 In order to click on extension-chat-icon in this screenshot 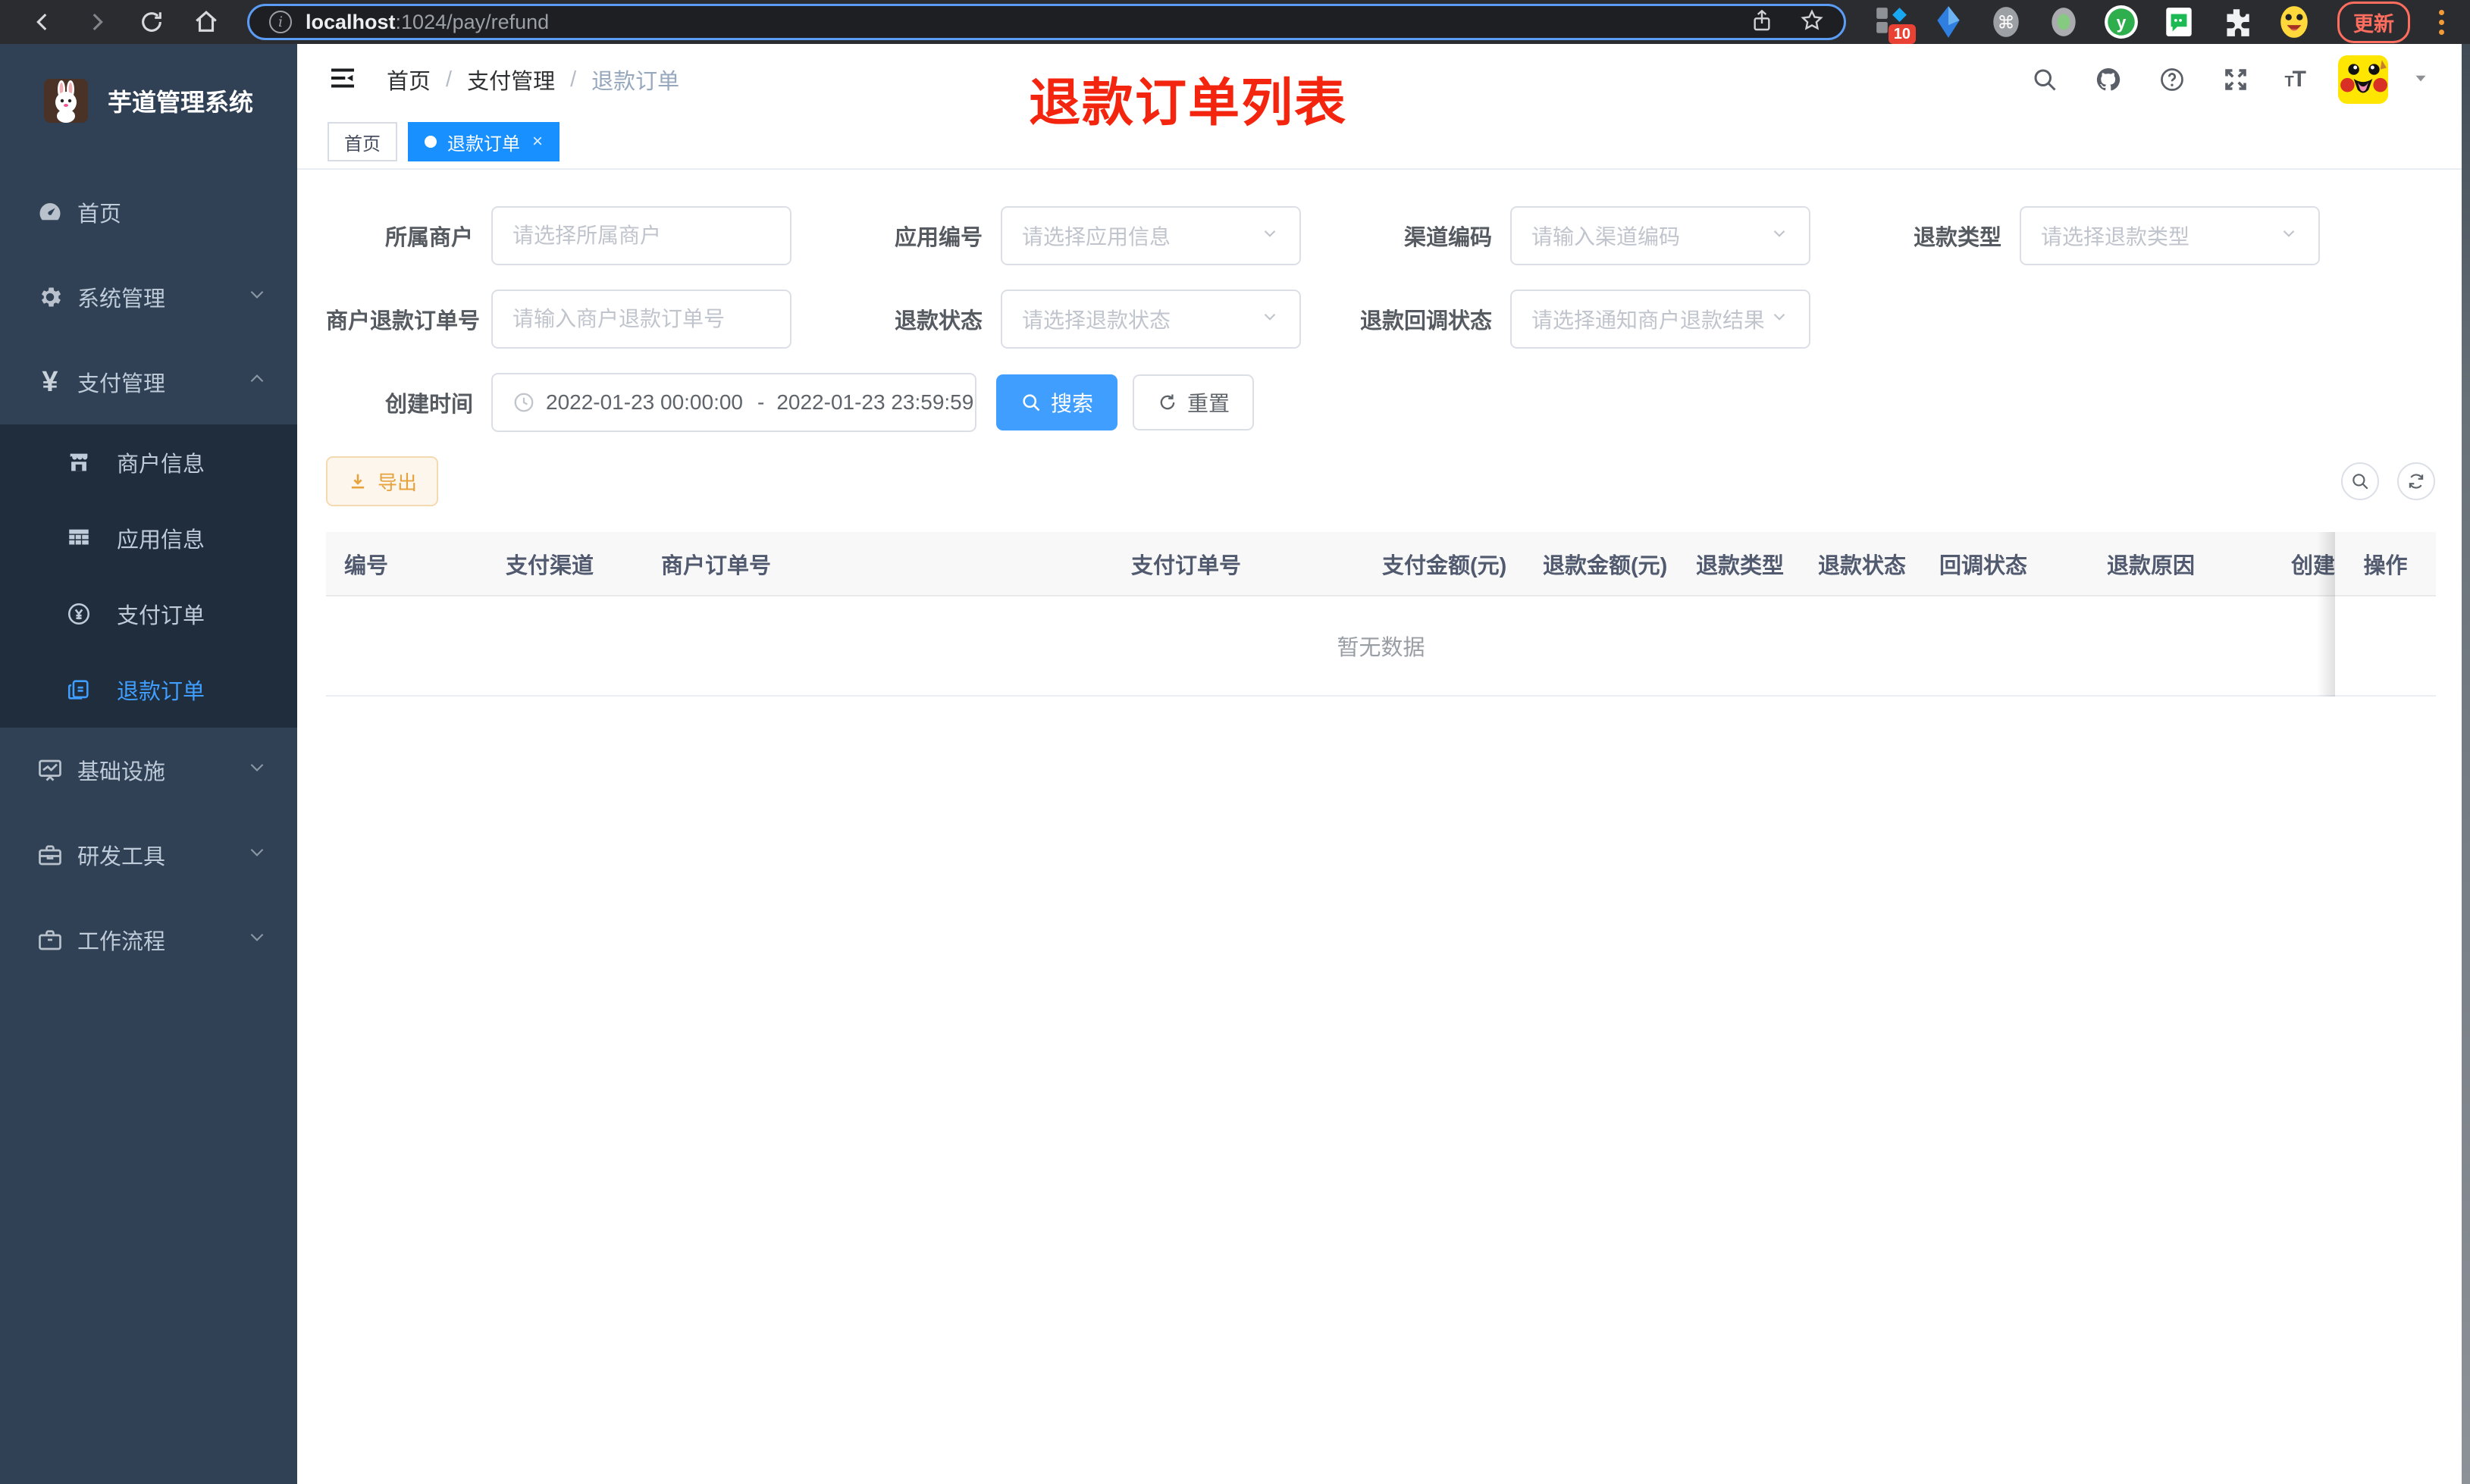, I will do `click(2178, 22)`.